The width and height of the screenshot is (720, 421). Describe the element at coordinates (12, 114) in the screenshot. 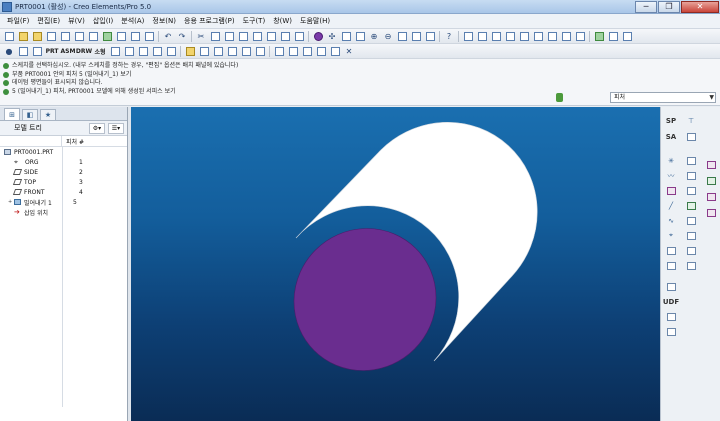

I see `model-tree-tab-icon: ⊞` at that location.